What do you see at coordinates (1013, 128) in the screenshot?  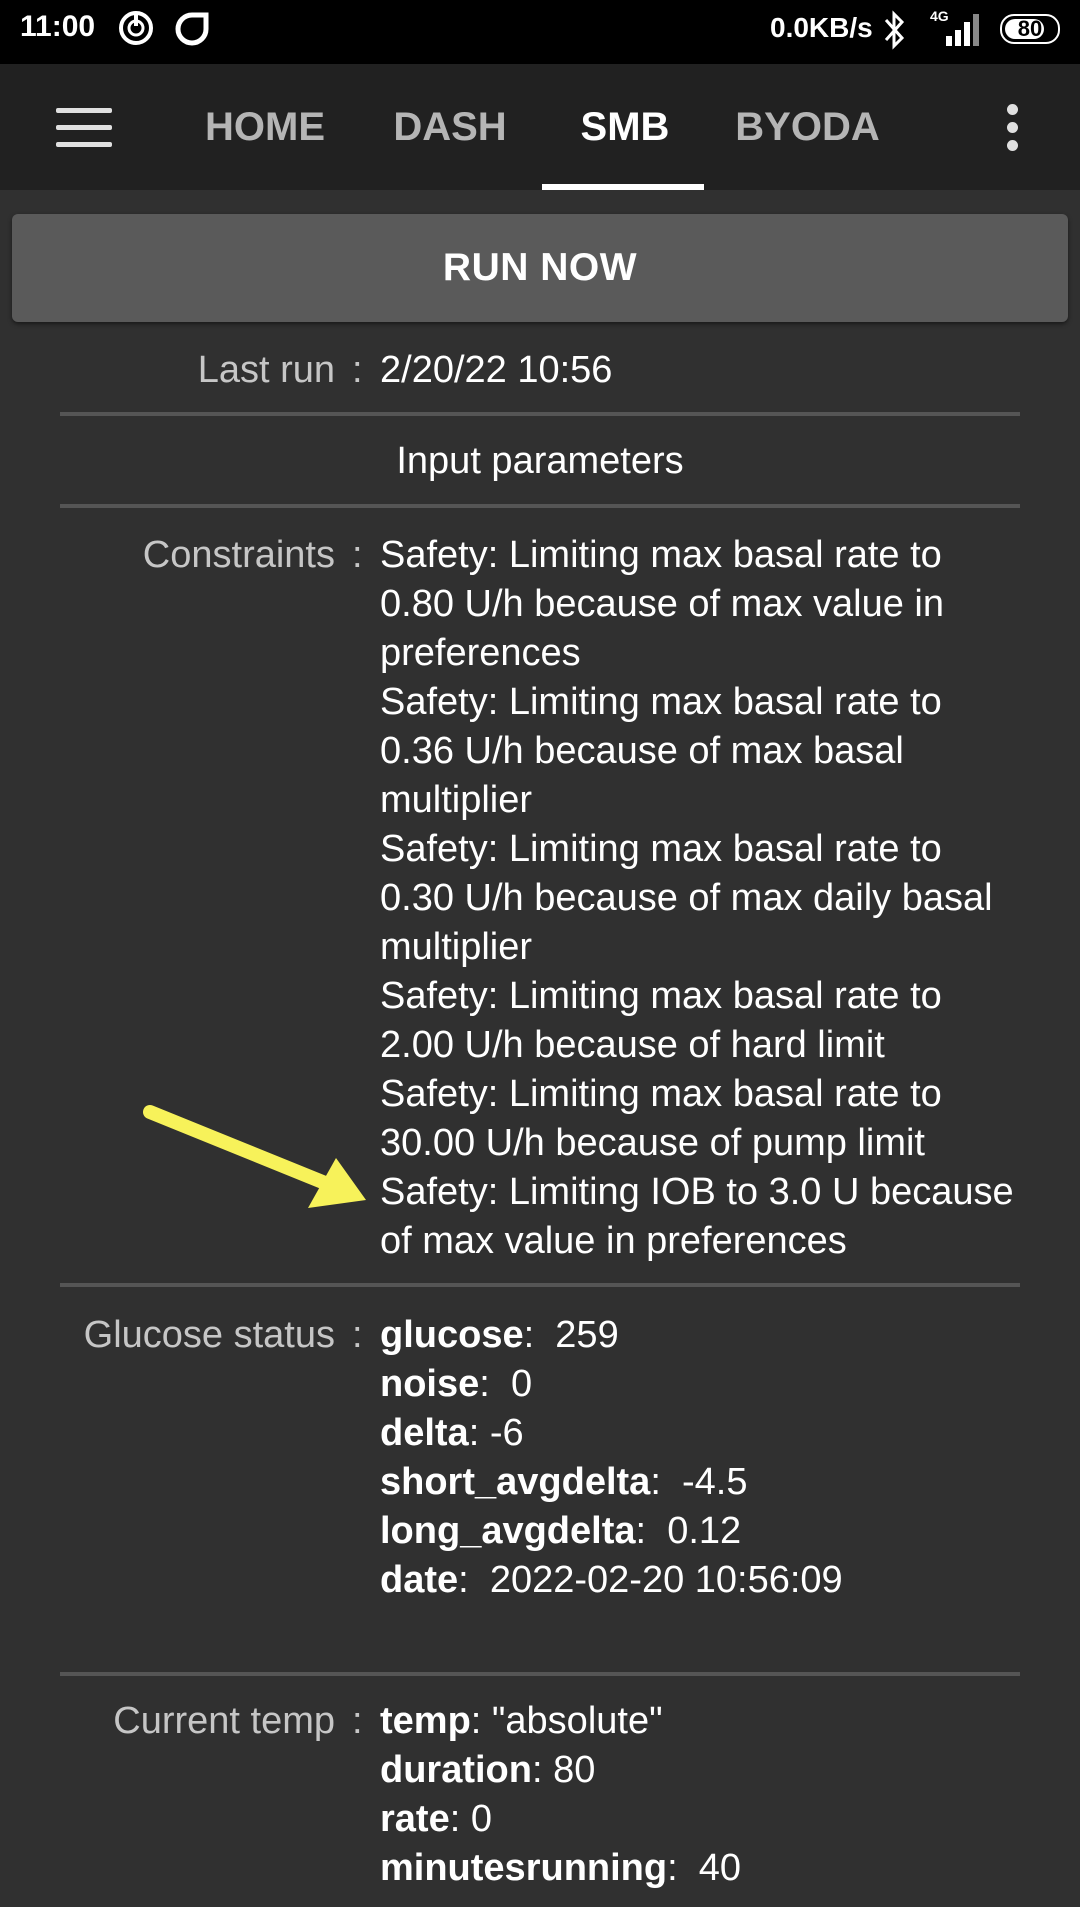 I see `overflow-menu-icon` at bounding box center [1013, 128].